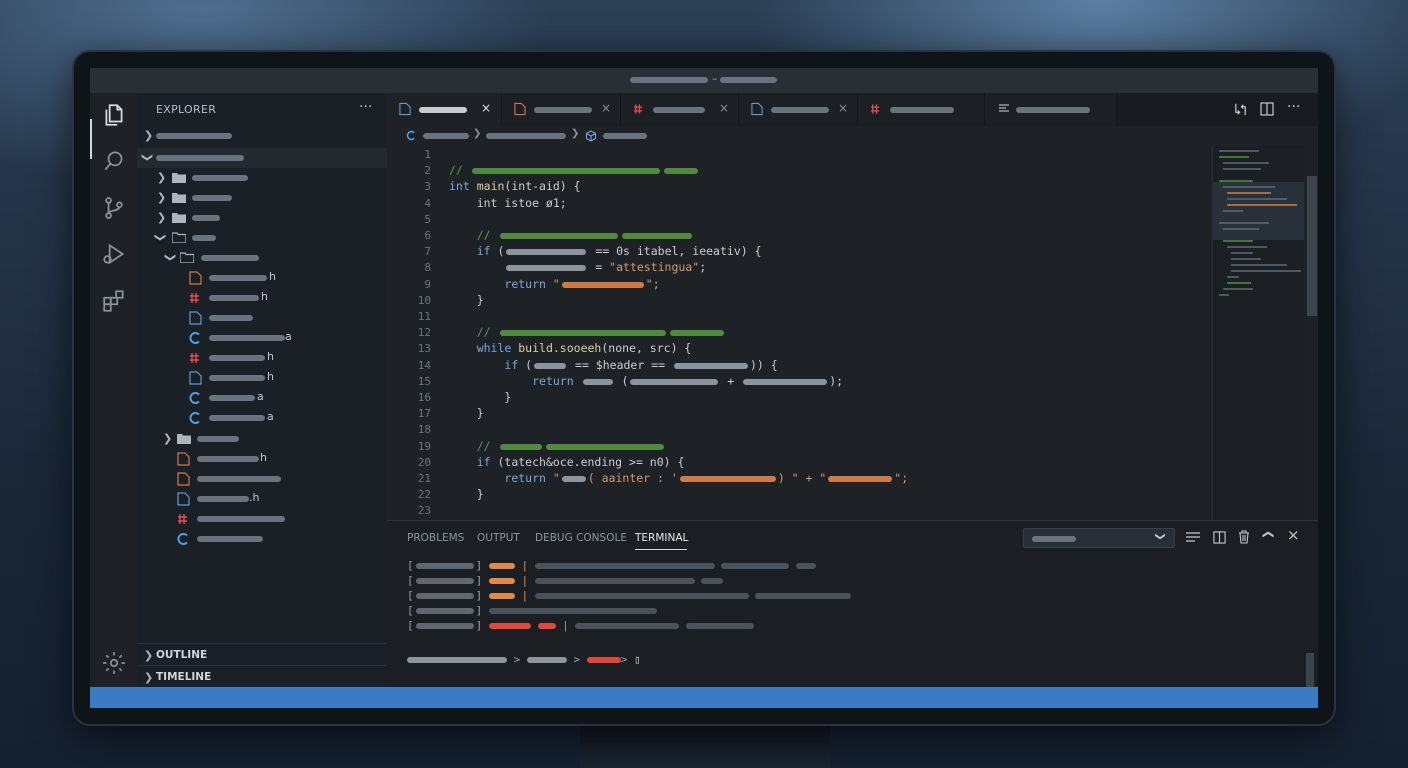  What do you see at coordinates (365, 107) in the screenshot?
I see `explorer-more-icon: ···` at bounding box center [365, 107].